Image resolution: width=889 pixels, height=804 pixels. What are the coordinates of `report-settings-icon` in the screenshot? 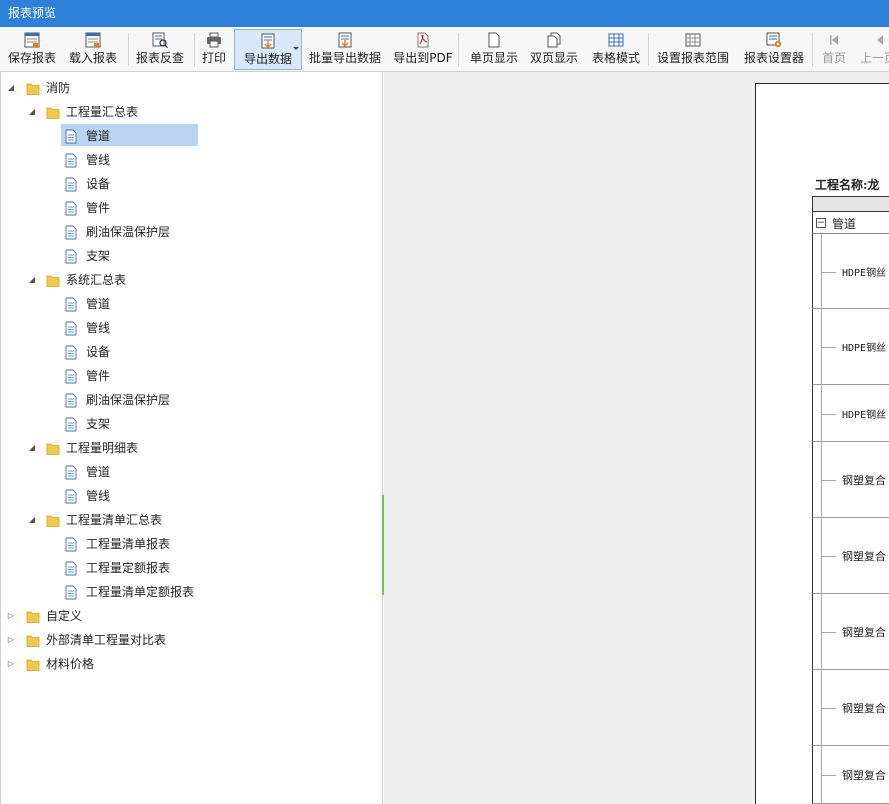 It's located at (774, 40).